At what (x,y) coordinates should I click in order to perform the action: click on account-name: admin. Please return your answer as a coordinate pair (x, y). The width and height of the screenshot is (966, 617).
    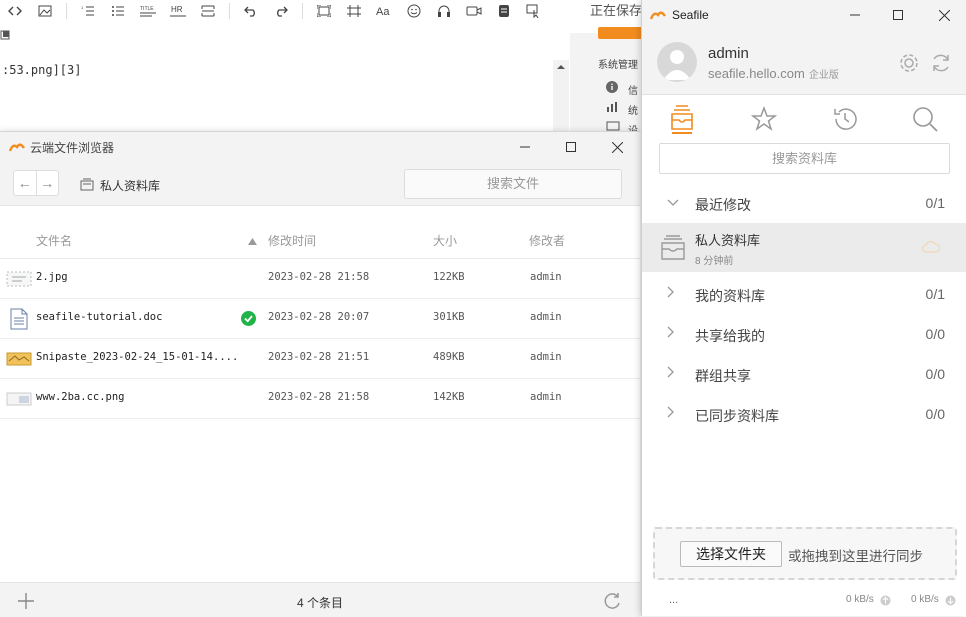
    Looking at the image, I should click on (728, 53).